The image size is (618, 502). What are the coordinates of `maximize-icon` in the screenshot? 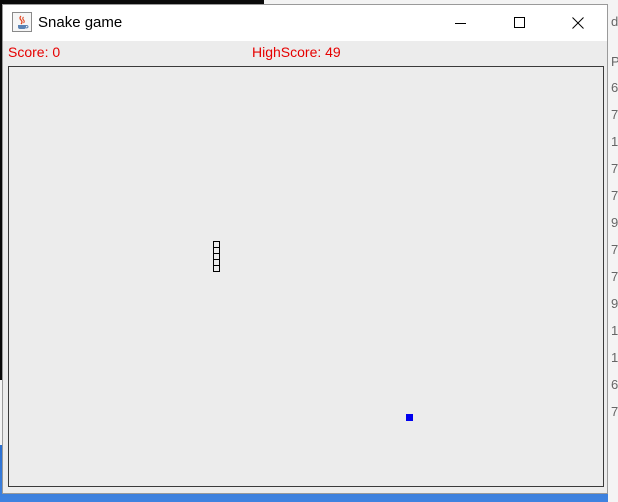 It's located at (519, 22).